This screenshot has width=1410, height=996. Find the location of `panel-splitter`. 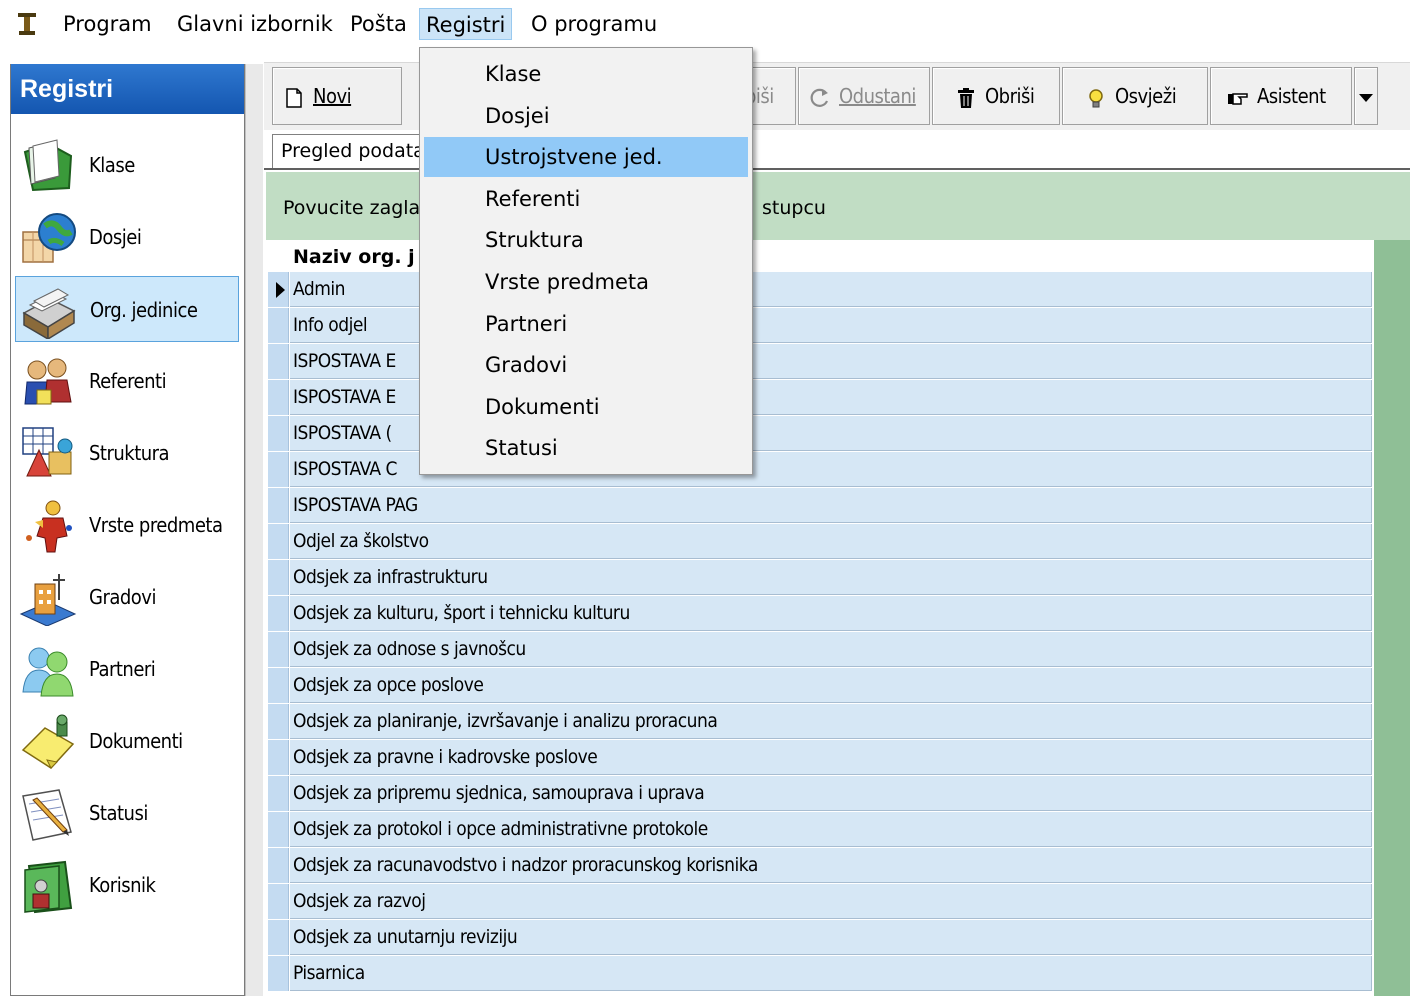

panel-splitter is located at coordinates (254, 530).